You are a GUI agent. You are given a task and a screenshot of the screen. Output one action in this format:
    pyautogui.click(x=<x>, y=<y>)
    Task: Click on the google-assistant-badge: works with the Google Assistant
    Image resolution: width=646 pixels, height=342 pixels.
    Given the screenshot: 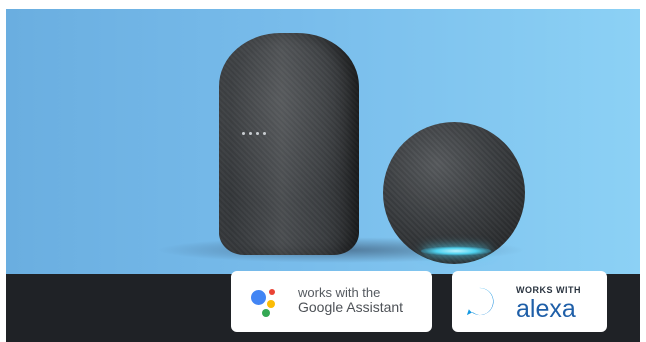 What is the action you would take?
    pyautogui.click(x=331, y=301)
    